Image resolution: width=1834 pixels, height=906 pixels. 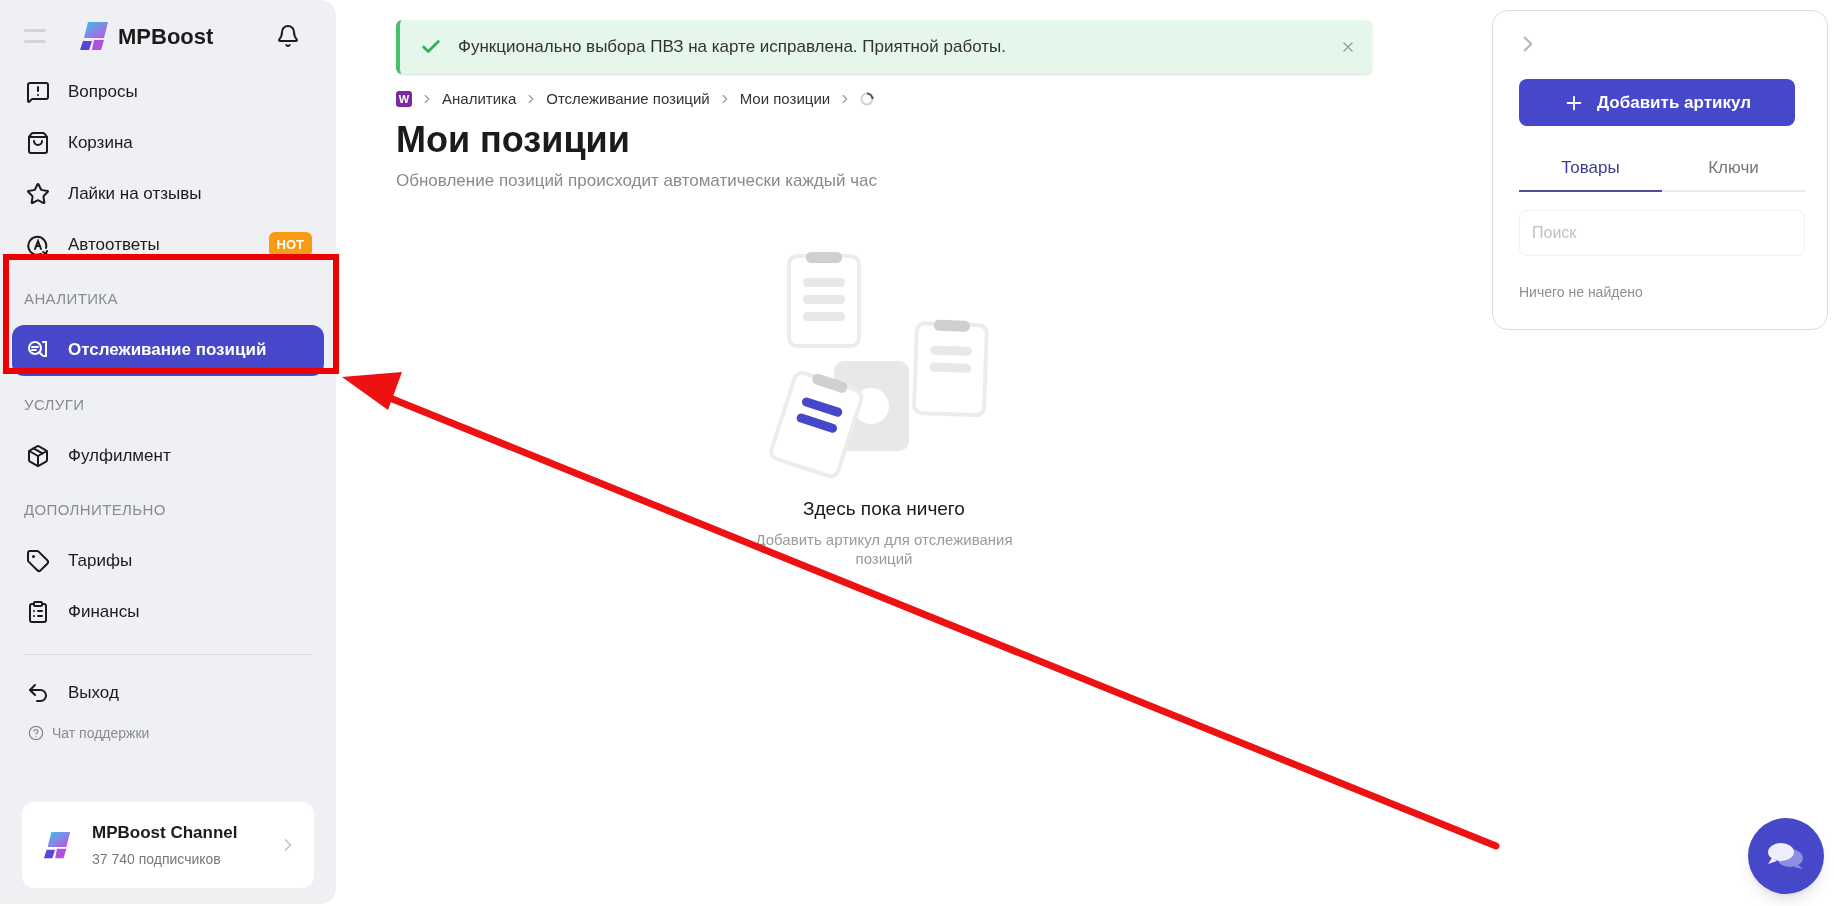 What do you see at coordinates (38, 455) in the screenshot?
I see `box-icon` at bounding box center [38, 455].